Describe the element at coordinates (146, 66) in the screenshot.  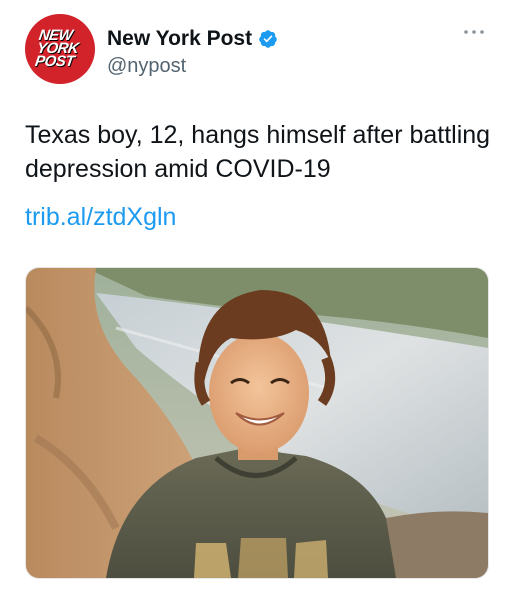
I see `author-handle: @nypost` at that location.